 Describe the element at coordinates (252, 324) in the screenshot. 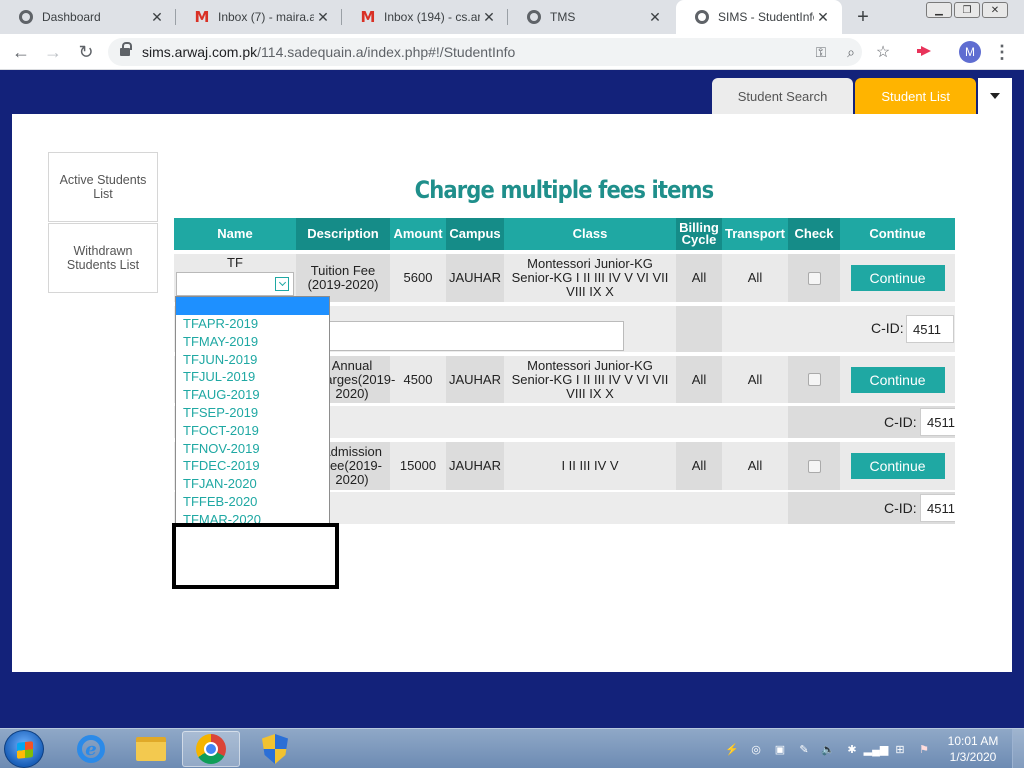

I see `dropdown-option: TFAPR-2019` at that location.